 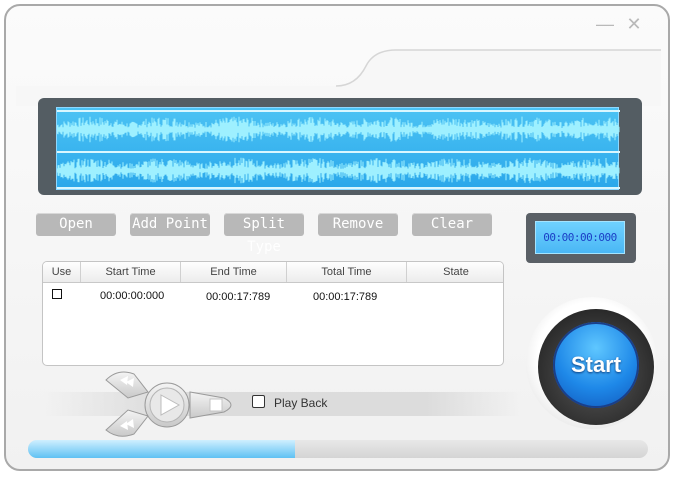 What do you see at coordinates (358, 224) in the screenshot?
I see `remove-button: Remove` at bounding box center [358, 224].